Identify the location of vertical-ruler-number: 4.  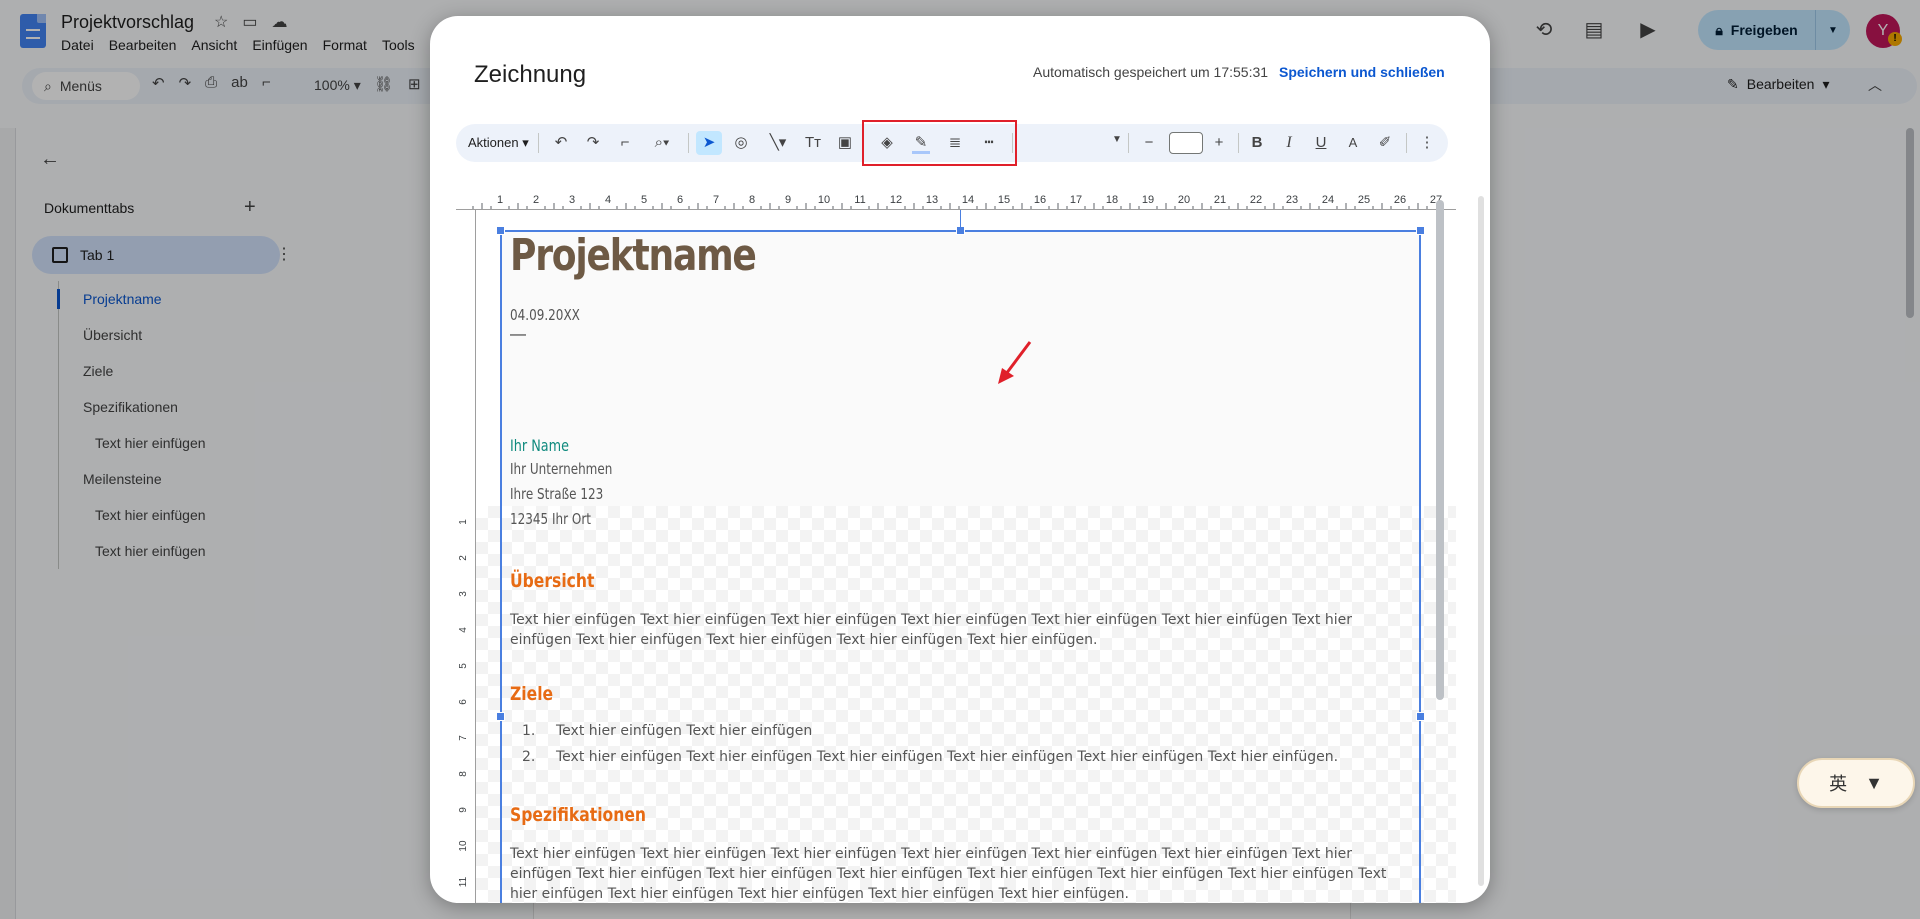
(463, 630).